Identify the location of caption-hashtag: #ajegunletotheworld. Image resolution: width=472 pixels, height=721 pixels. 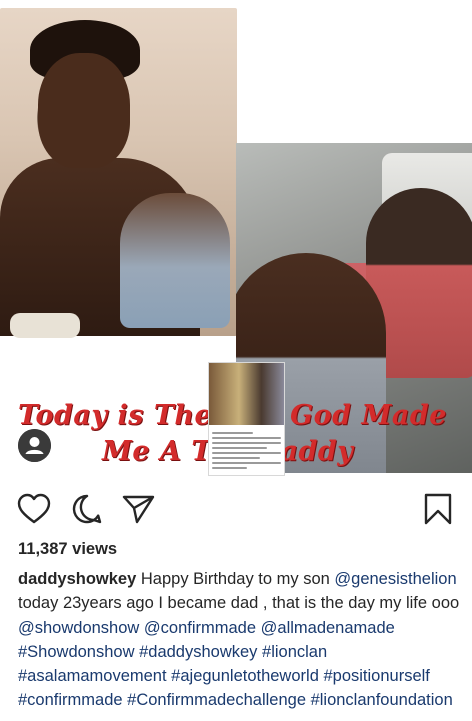
(245, 676).